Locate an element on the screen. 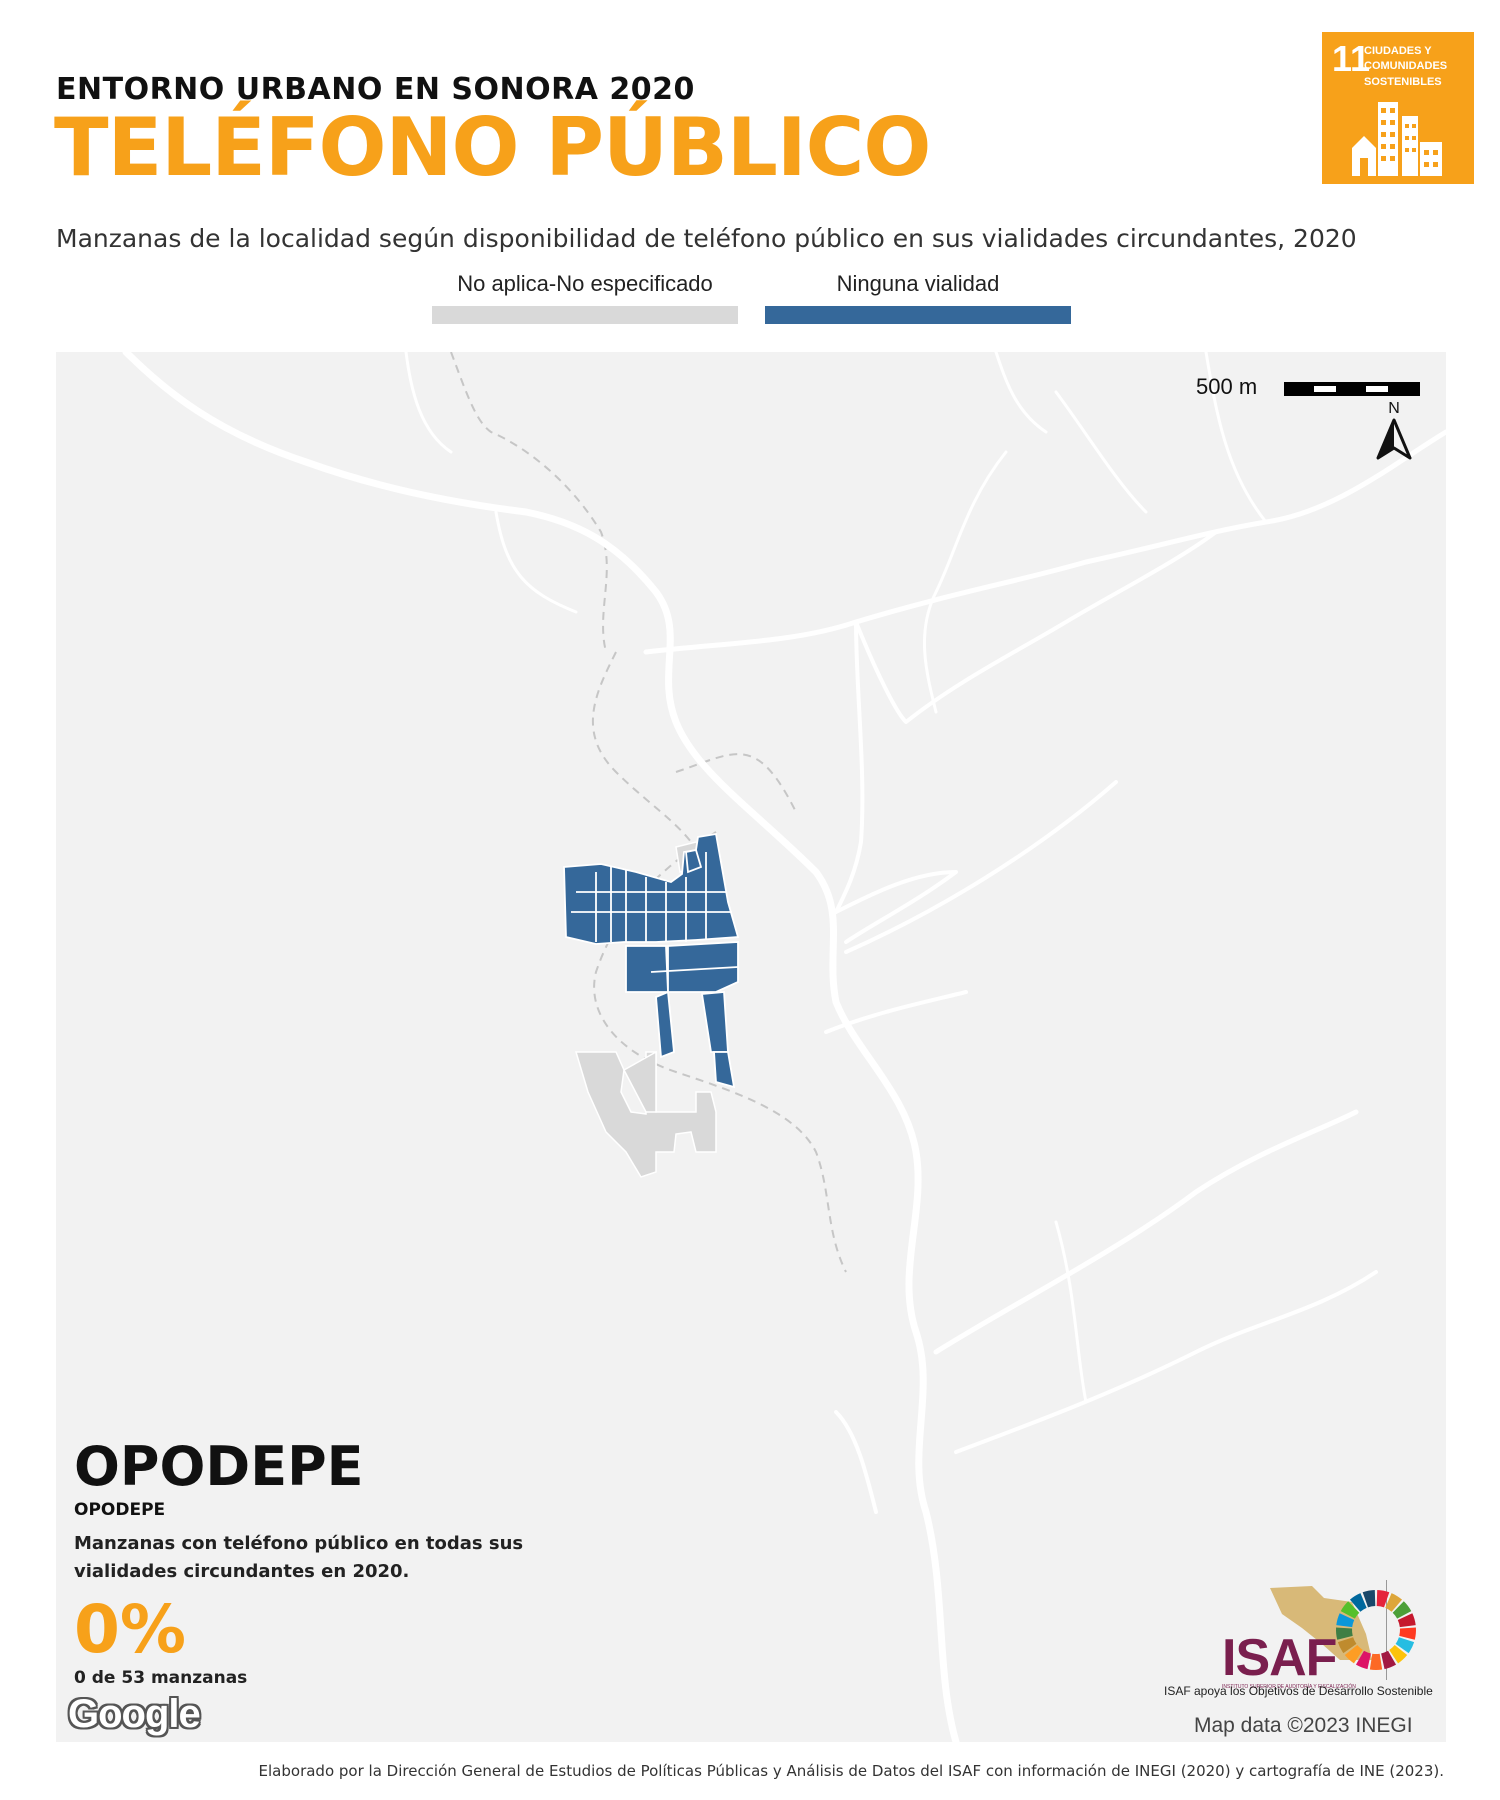 Image resolution: width=1500 pixels, height=1800 pixels. sdg-badge-text: CIUDADES Y COMUNIDADES SOSTENIBLES is located at coordinates (1406, 66).